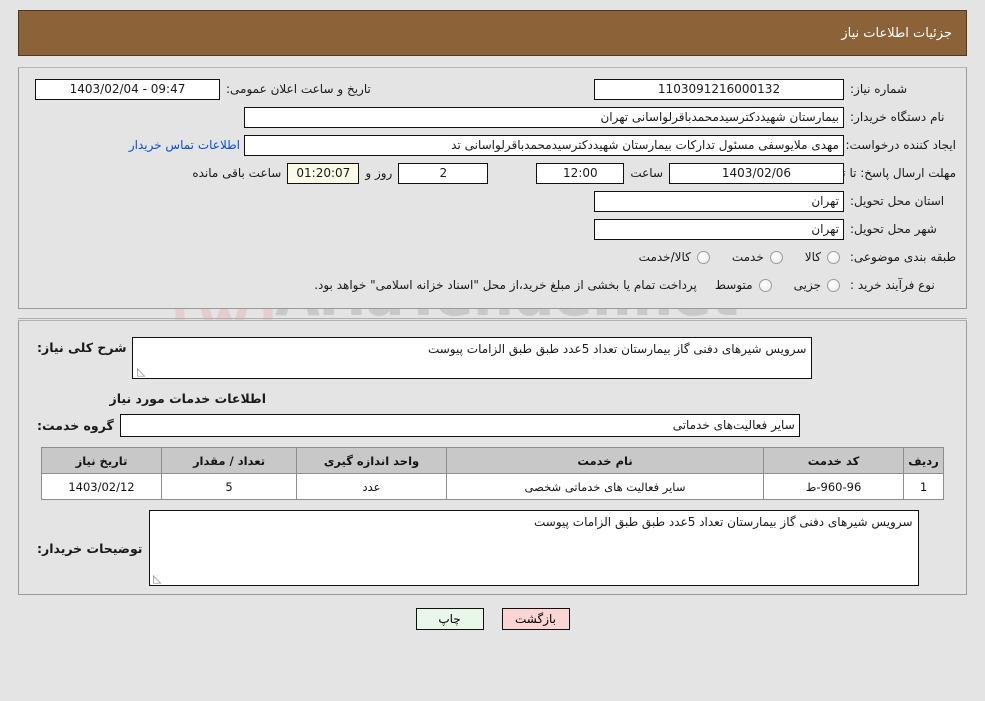 This screenshot has height=701, width=985. I want to click on cell-code: 960-96-ط, so click(833, 486).